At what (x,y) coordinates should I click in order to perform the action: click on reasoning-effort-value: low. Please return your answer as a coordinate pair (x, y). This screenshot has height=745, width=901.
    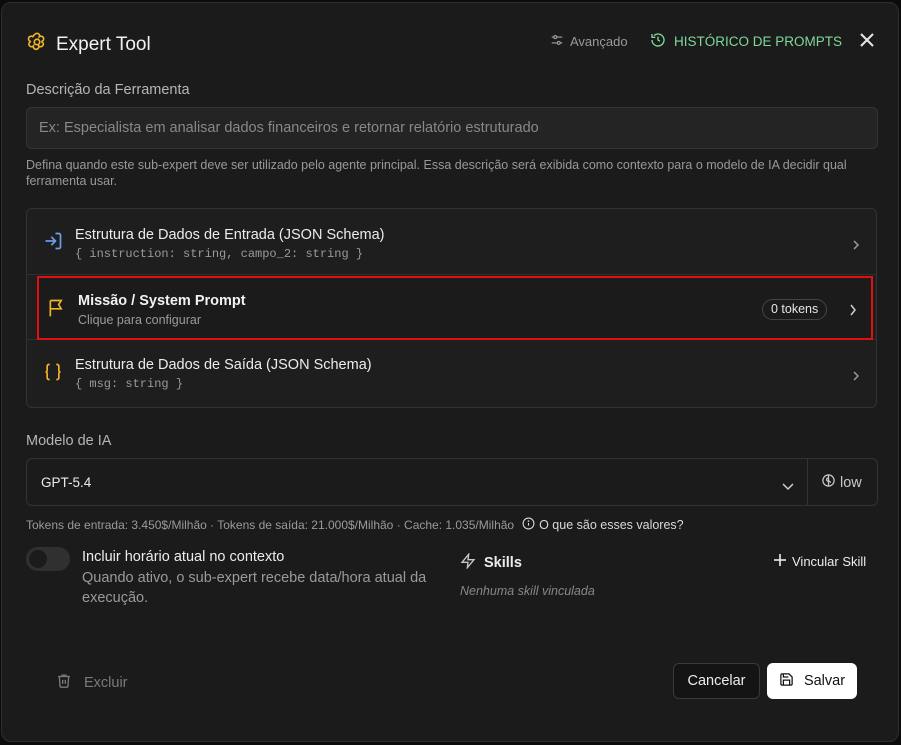
    Looking at the image, I should click on (851, 482).